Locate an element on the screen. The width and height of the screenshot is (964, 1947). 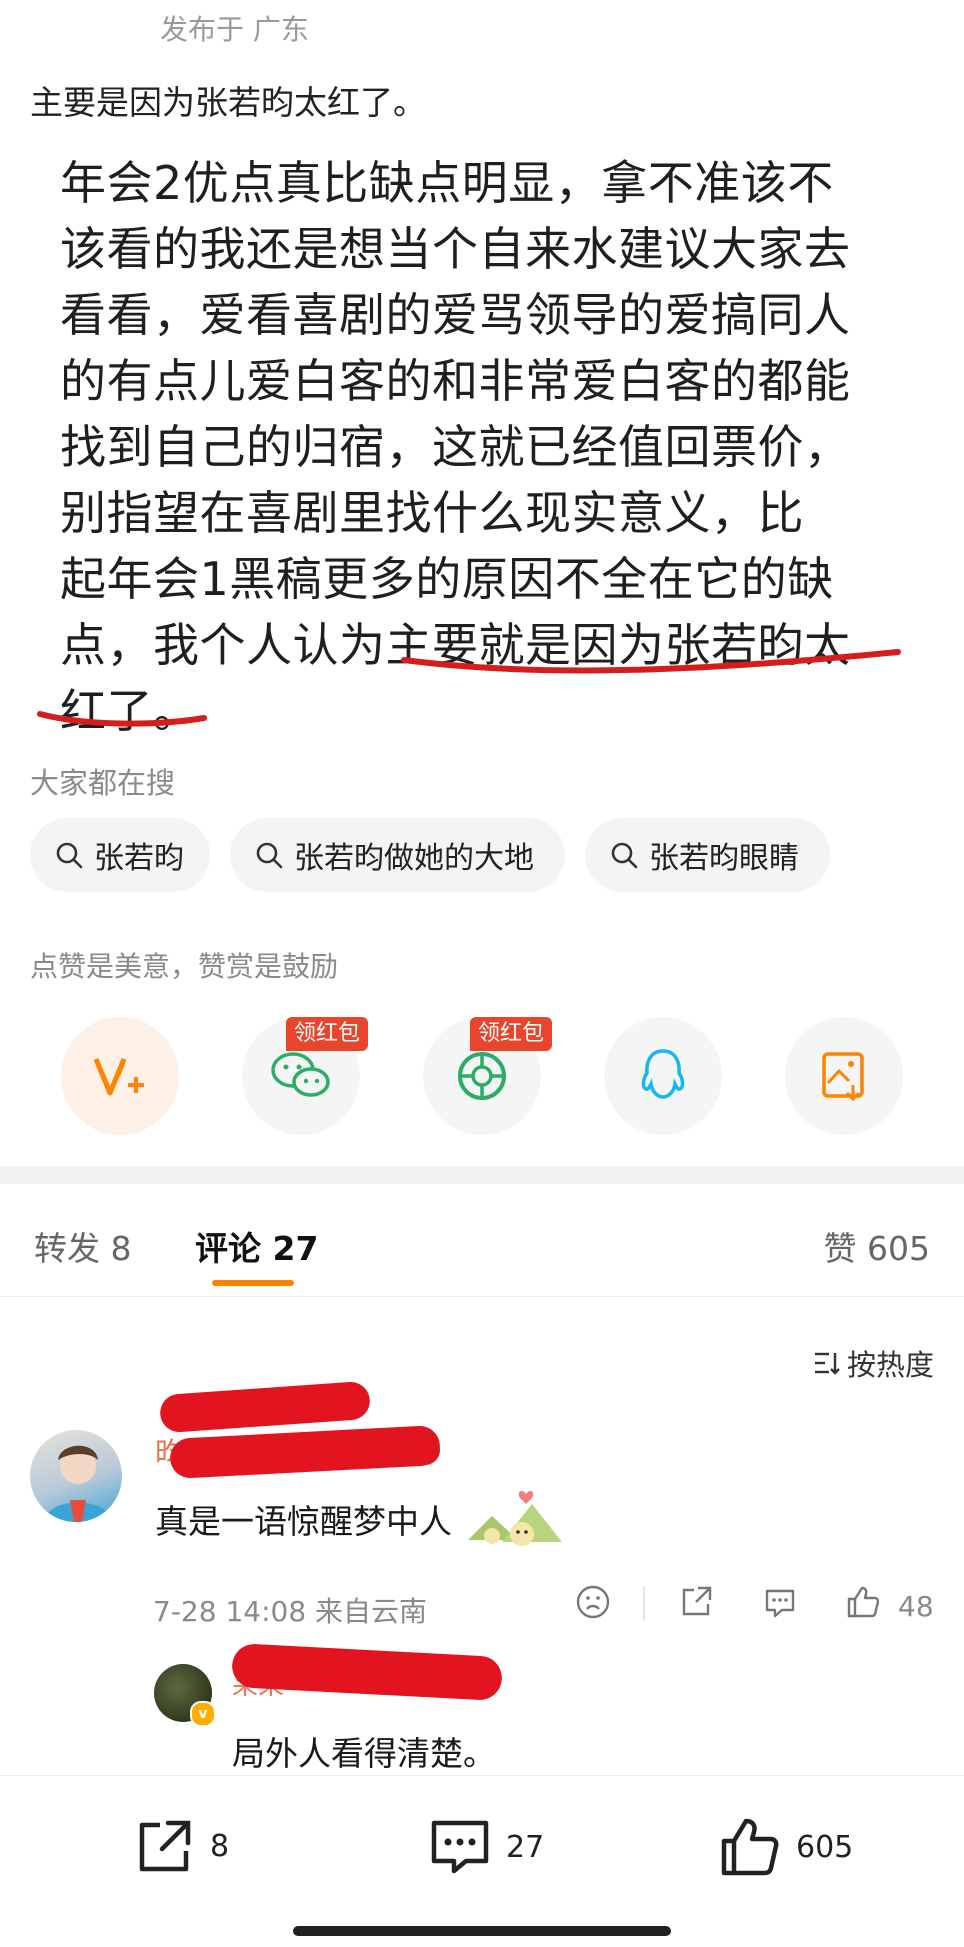
share-icon is located at coordinates (697, 1601).